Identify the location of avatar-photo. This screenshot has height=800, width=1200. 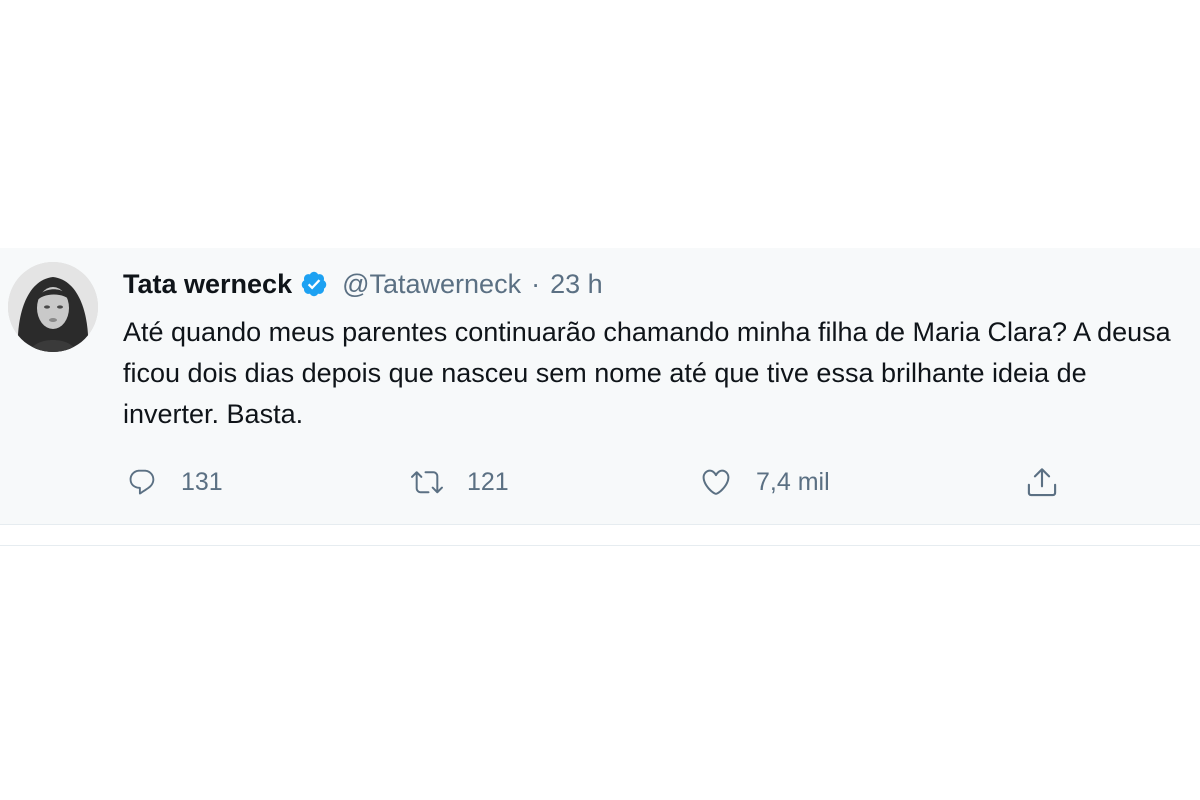
(53, 307).